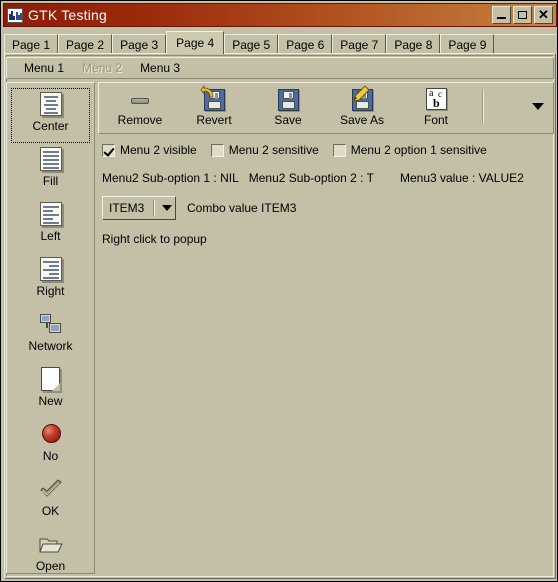  Describe the element at coordinates (160, 68) in the screenshot. I see `menu-item-menu-3: Menu 3` at that location.